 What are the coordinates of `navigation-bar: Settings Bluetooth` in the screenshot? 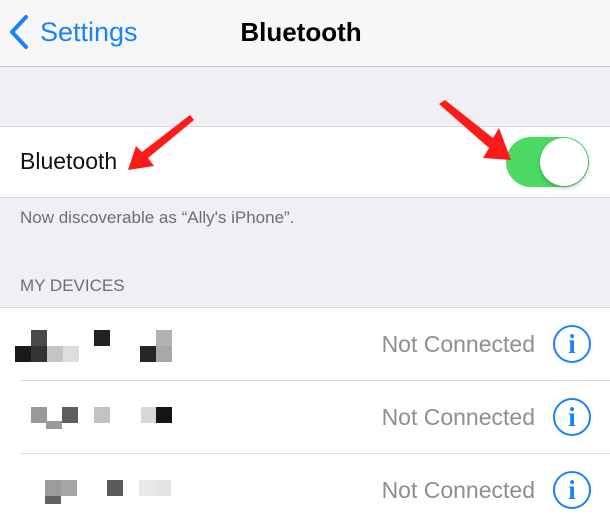 It's located at (305, 33).